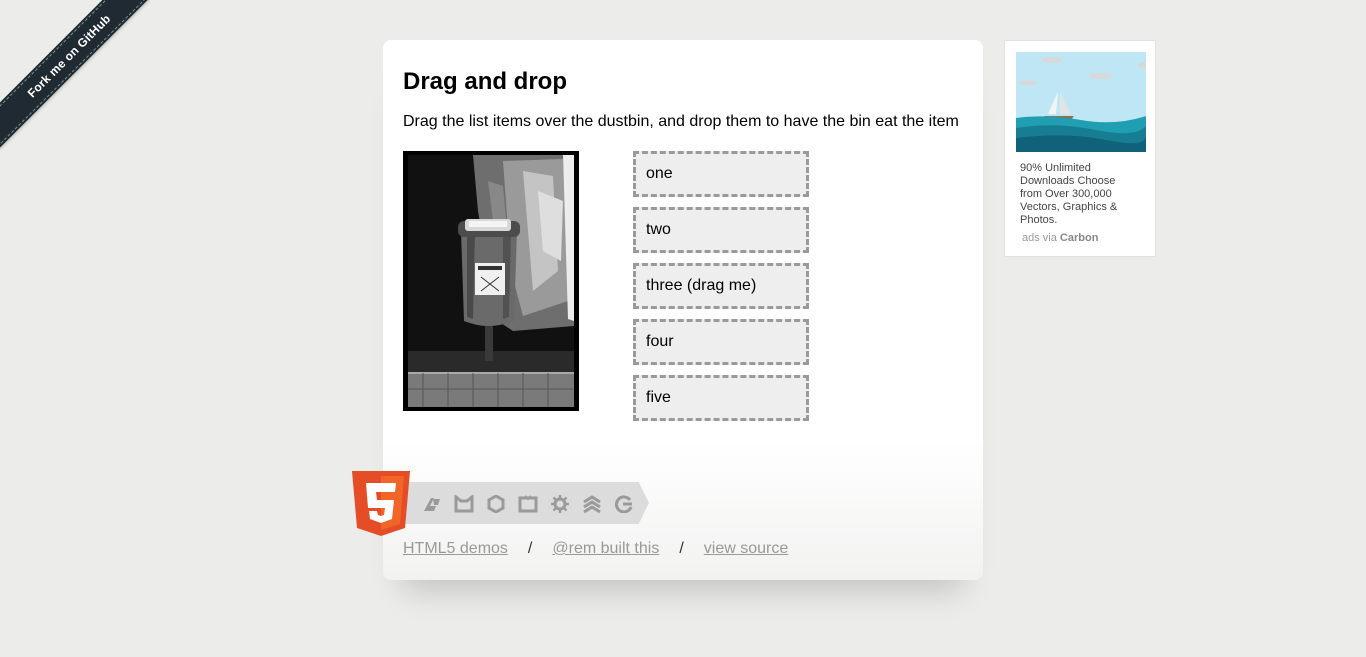  Describe the element at coordinates (485, 81) in the screenshot. I see `page-title: Drag and drop` at that location.